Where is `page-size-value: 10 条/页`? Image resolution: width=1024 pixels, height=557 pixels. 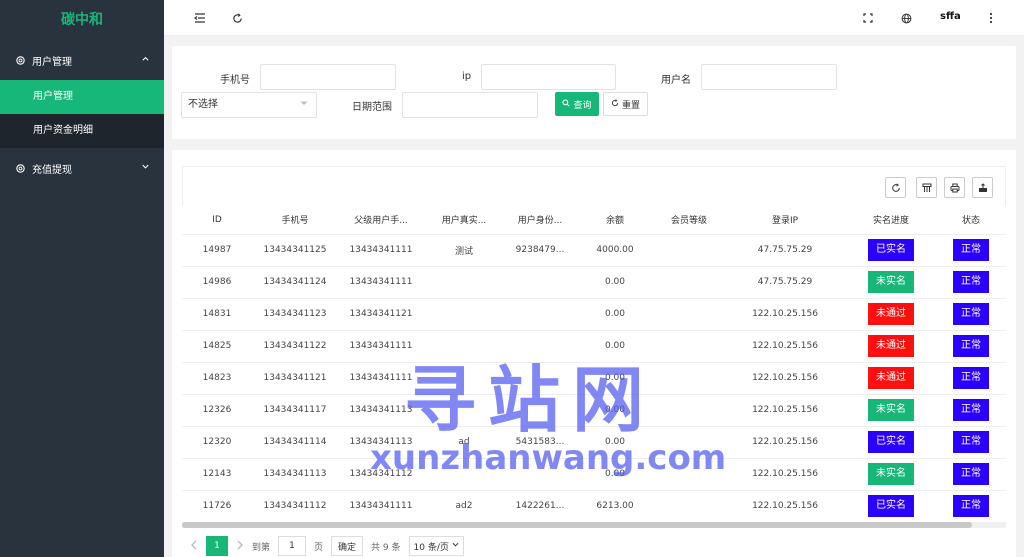 page-size-value: 10 条/页 is located at coordinates (431, 547).